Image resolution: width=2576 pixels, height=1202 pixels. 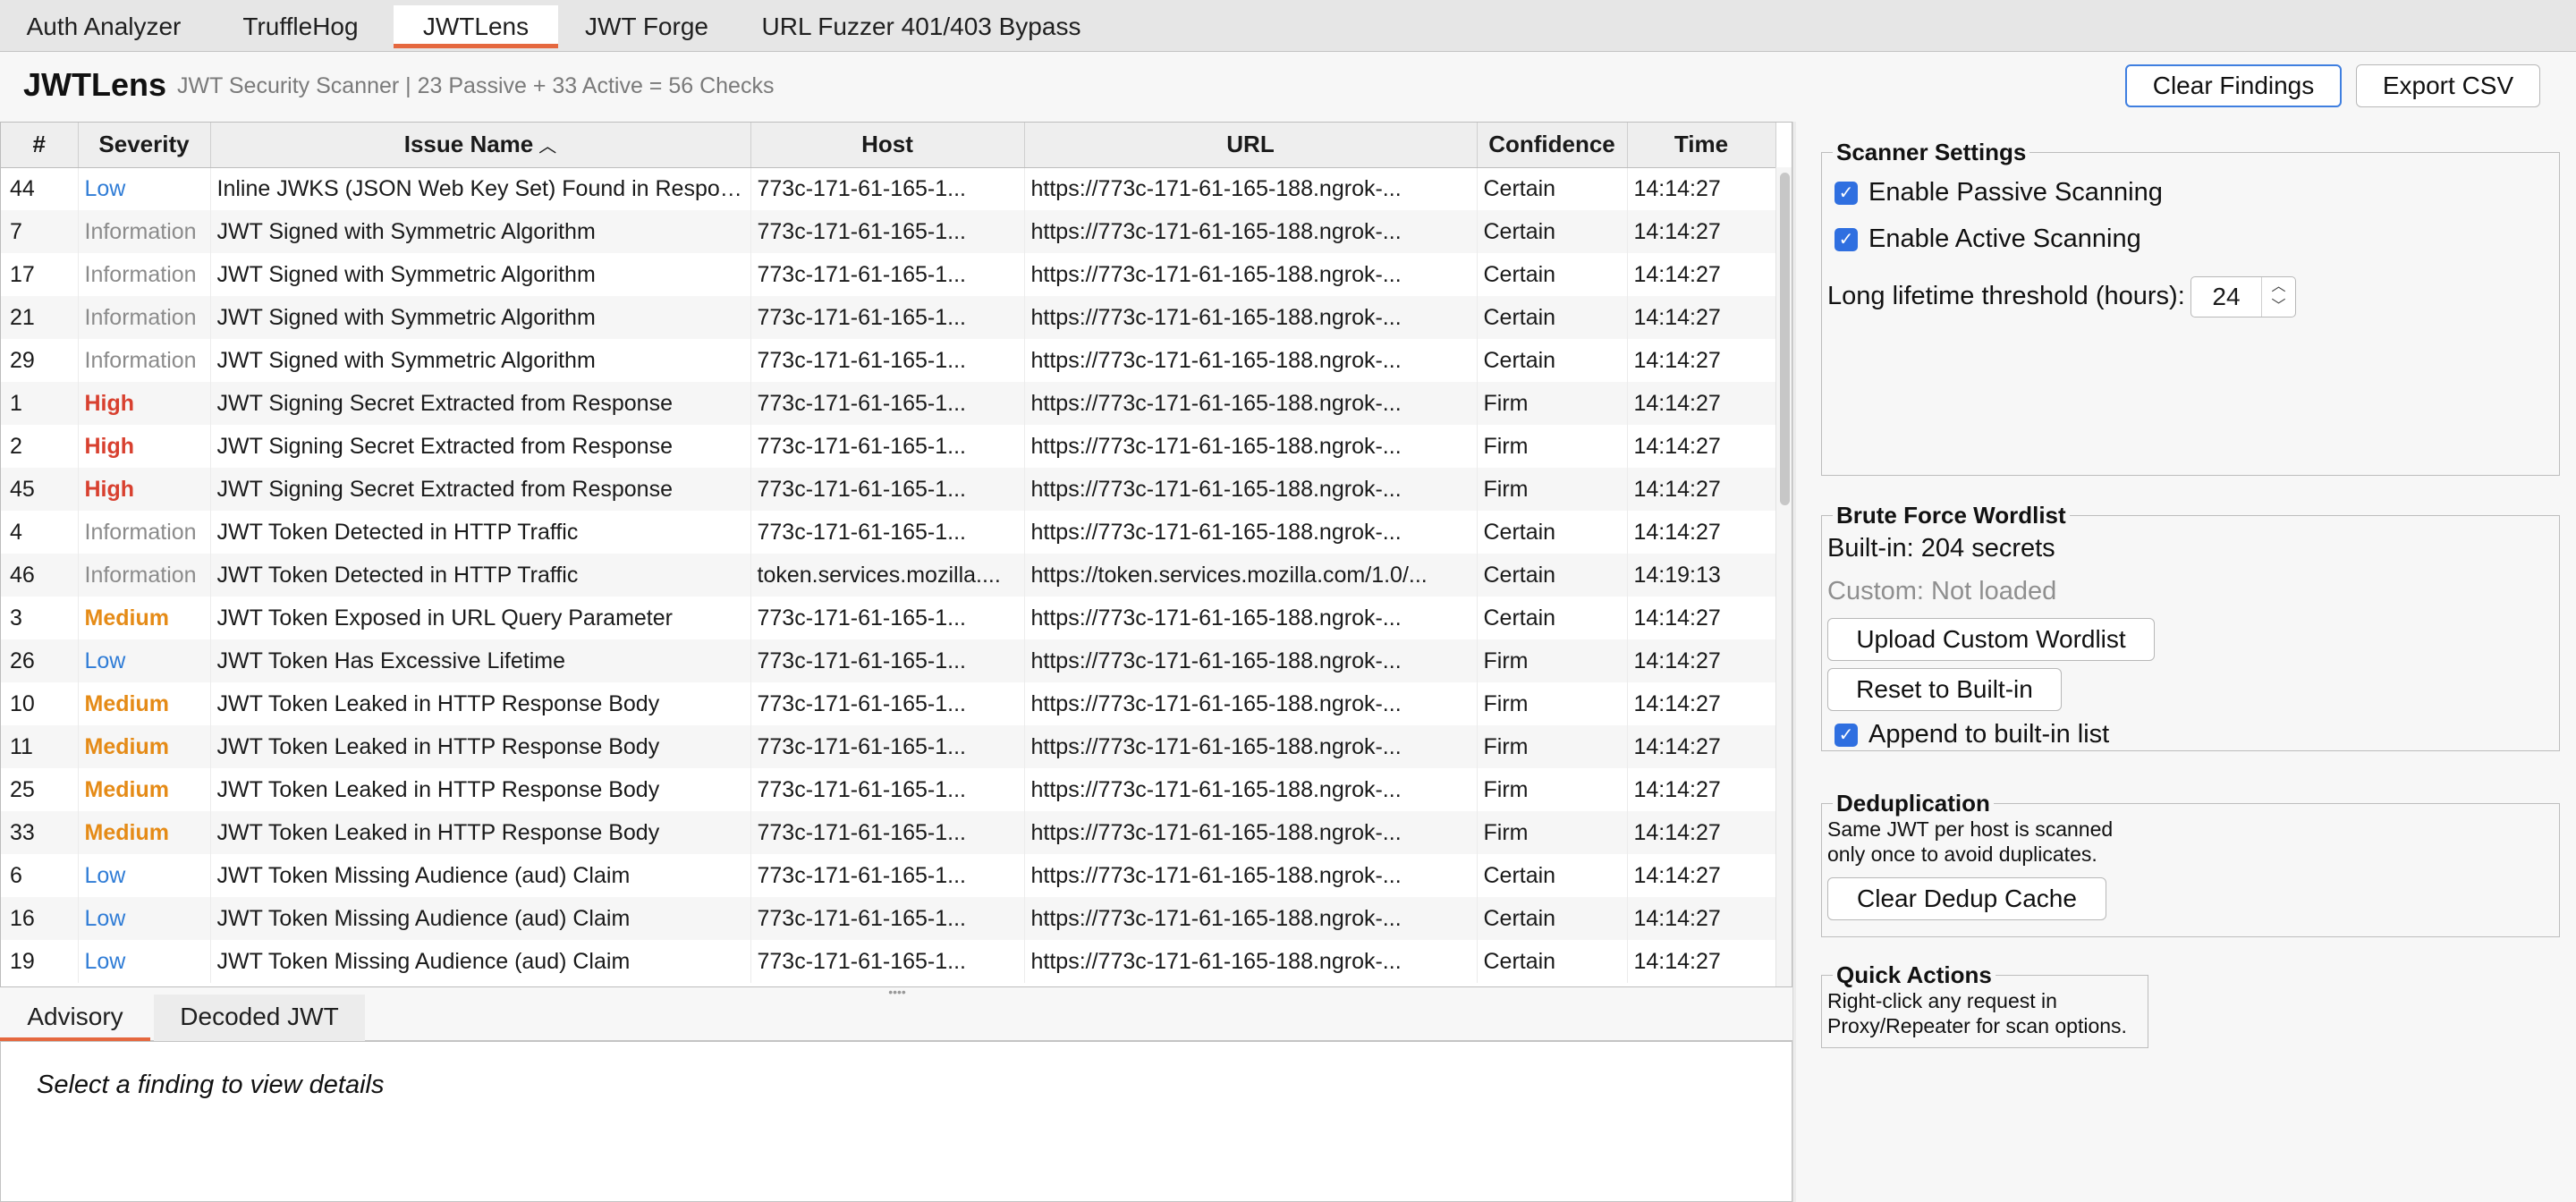 What do you see at coordinates (40, 746) in the screenshot?
I see `cell-id: 11` at bounding box center [40, 746].